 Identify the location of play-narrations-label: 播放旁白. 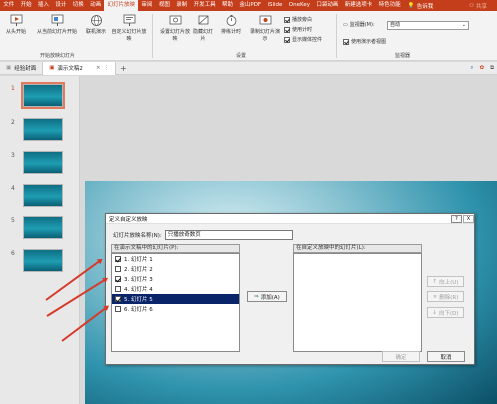
(302, 20).